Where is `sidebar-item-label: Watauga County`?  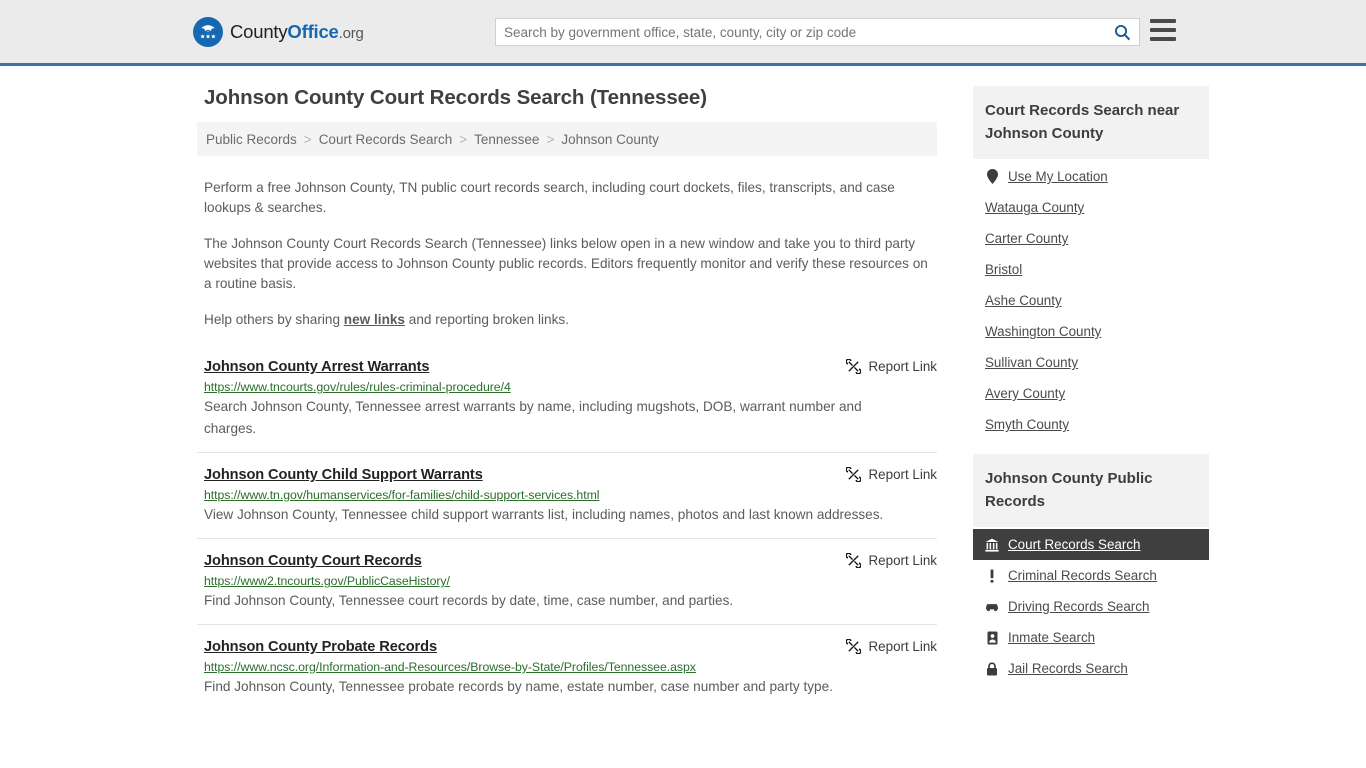
sidebar-item-label: Watauga County is located at coordinates (1035, 207).